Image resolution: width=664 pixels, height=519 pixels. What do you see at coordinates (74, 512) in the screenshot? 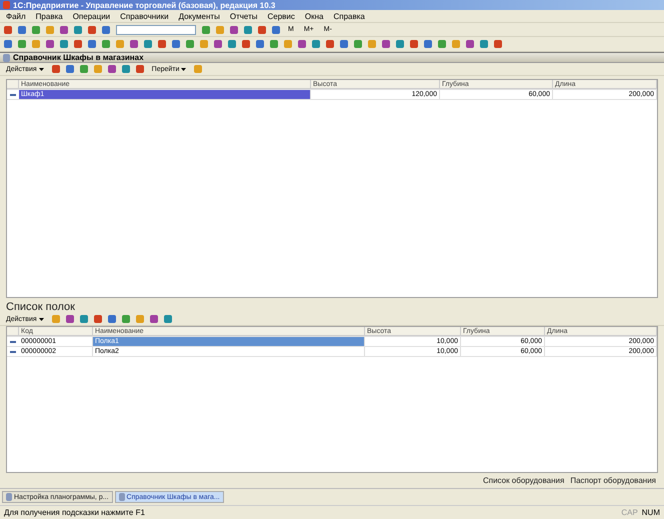
I see `status-hint: Для получения подсказки нажмите F1` at bounding box center [74, 512].